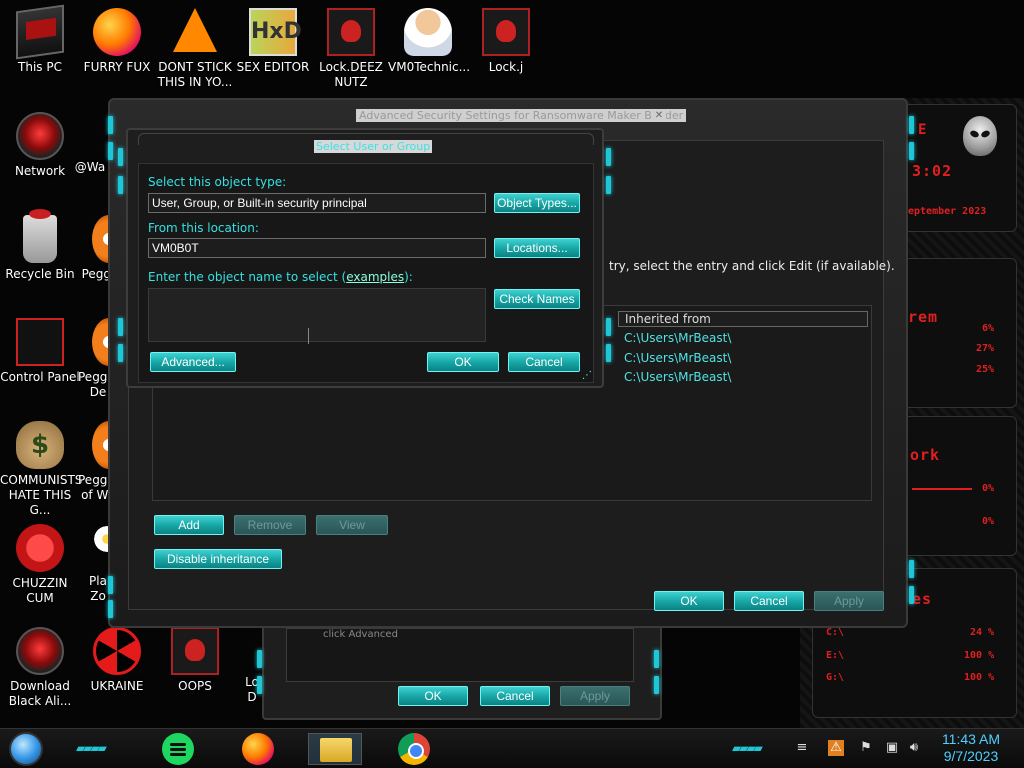 This screenshot has height=768, width=1024. I want to click on gadget-mem-label: rem, so click(923, 317).